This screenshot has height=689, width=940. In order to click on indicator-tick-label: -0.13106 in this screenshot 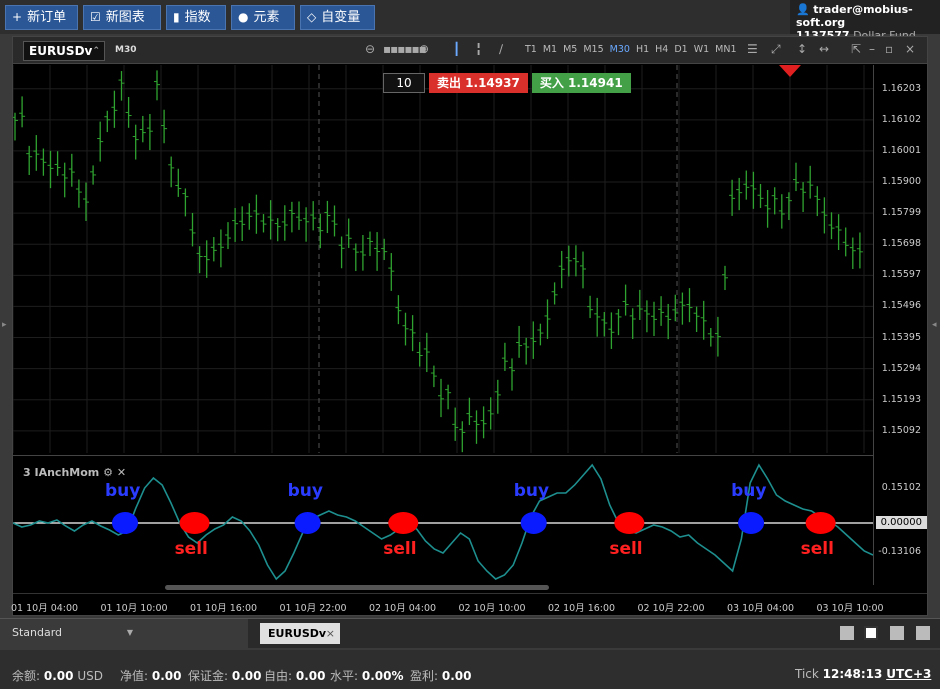, I will do `click(899, 551)`.